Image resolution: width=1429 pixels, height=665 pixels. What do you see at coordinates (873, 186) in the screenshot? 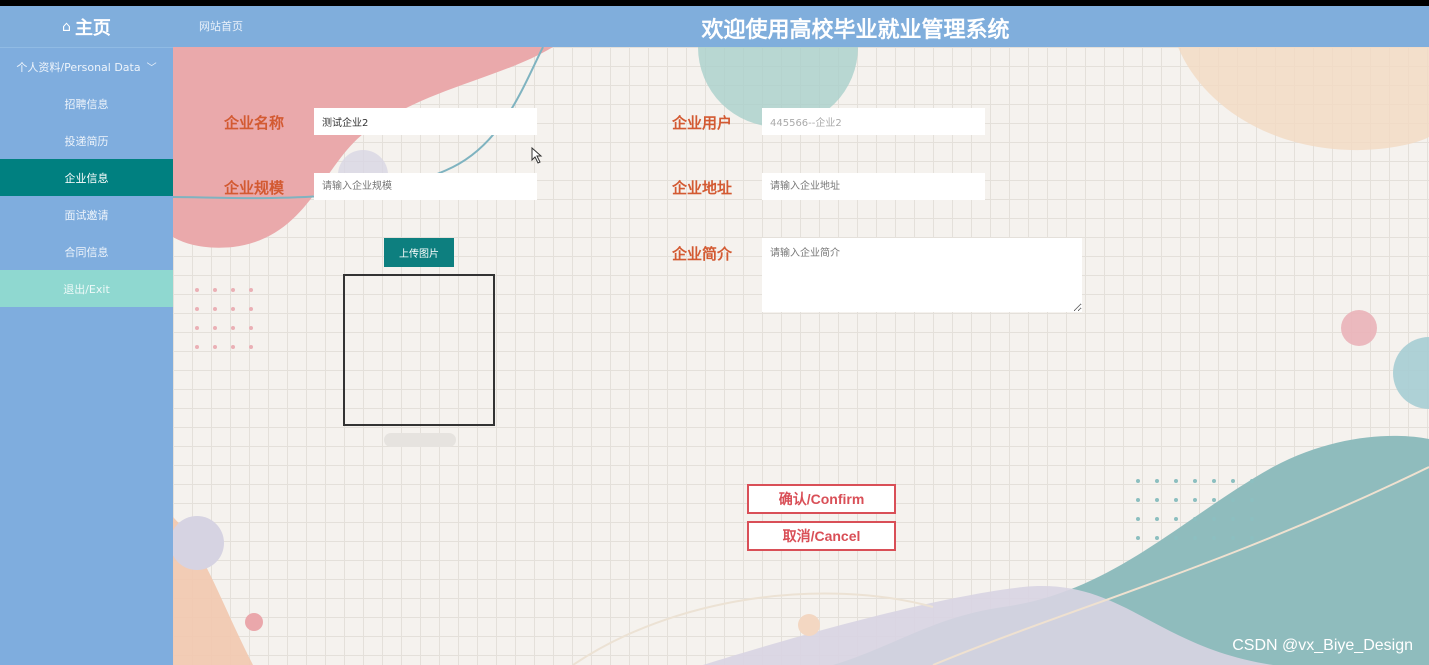
I see `company-address-input` at bounding box center [873, 186].